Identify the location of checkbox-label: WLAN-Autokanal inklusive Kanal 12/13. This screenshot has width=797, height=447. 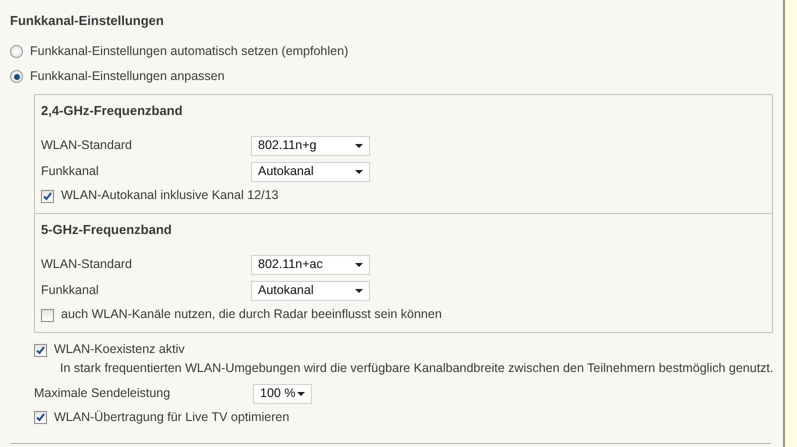
(169, 196).